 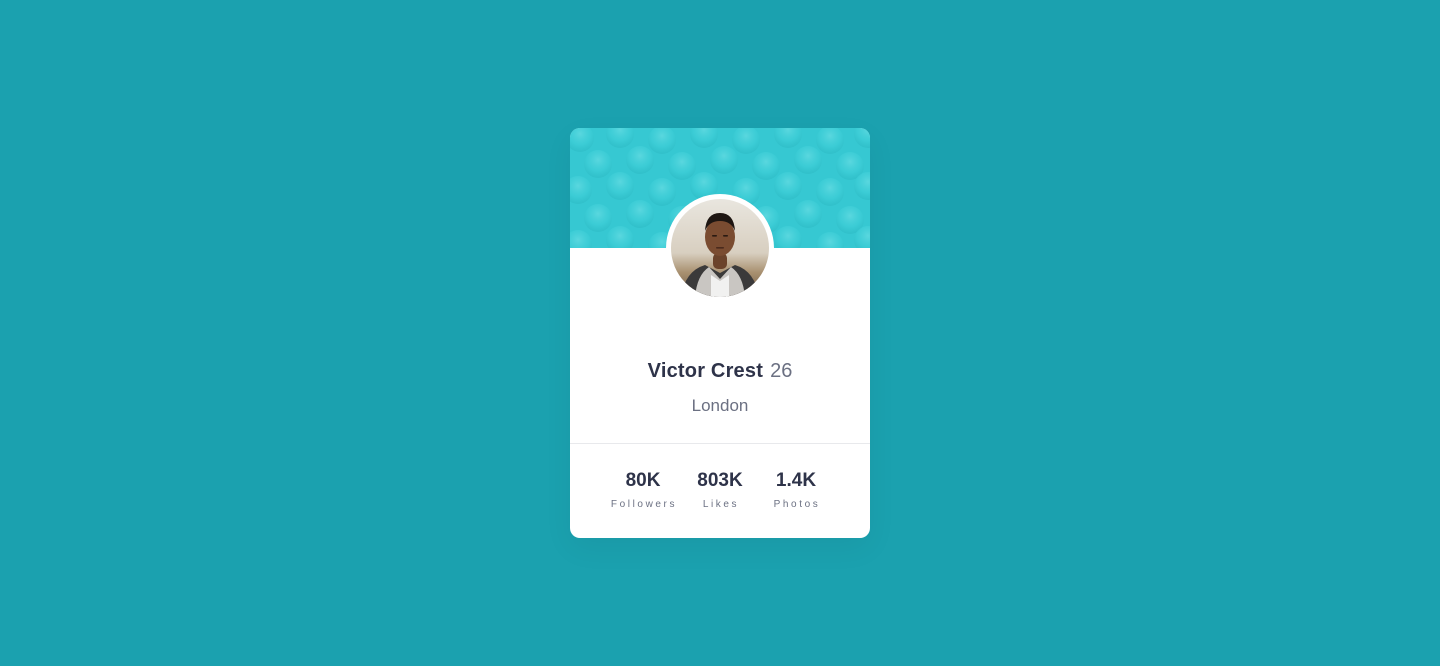 What do you see at coordinates (797, 504) in the screenshot?
I see `stat-label: Photos` at bounding box center [797, 504].